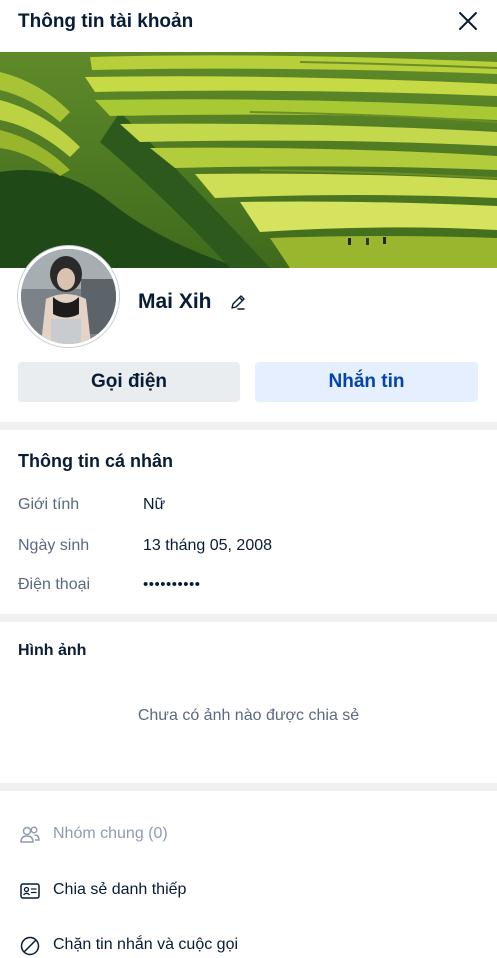 This screenshot has height=958, width=497. What do you see at coordinates (154, 504) in the screenshot?
I see `gender-value: Nữ` at bounding box center [154, 504].